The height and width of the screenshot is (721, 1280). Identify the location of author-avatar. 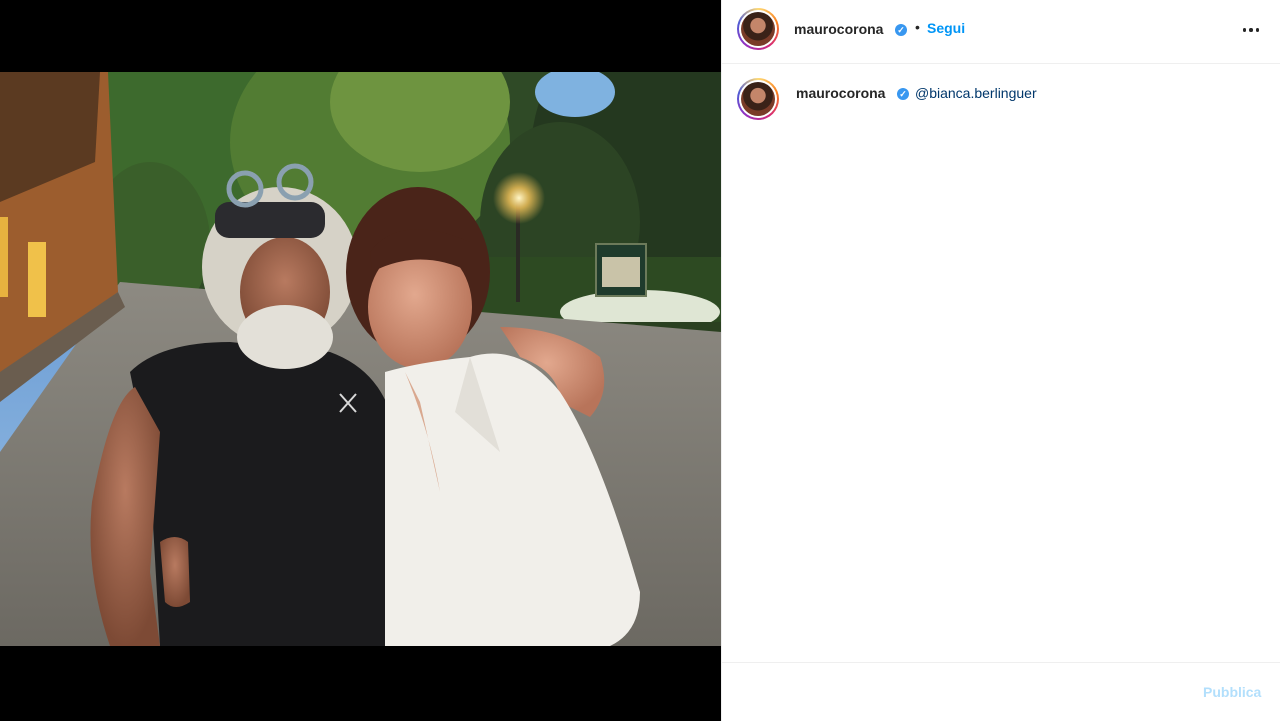
(758, 29).